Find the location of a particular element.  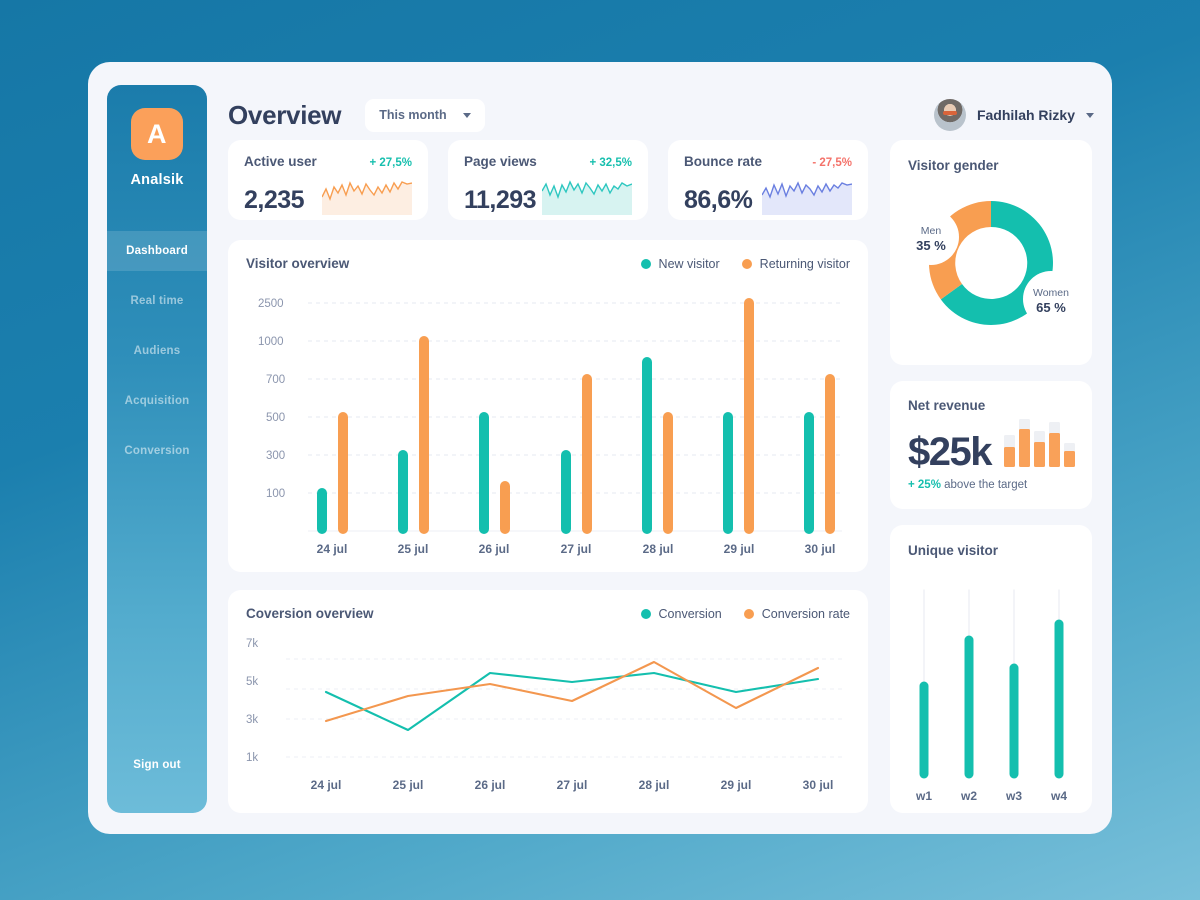

x-tick-label: w1 is located at coordinates (923, 796).